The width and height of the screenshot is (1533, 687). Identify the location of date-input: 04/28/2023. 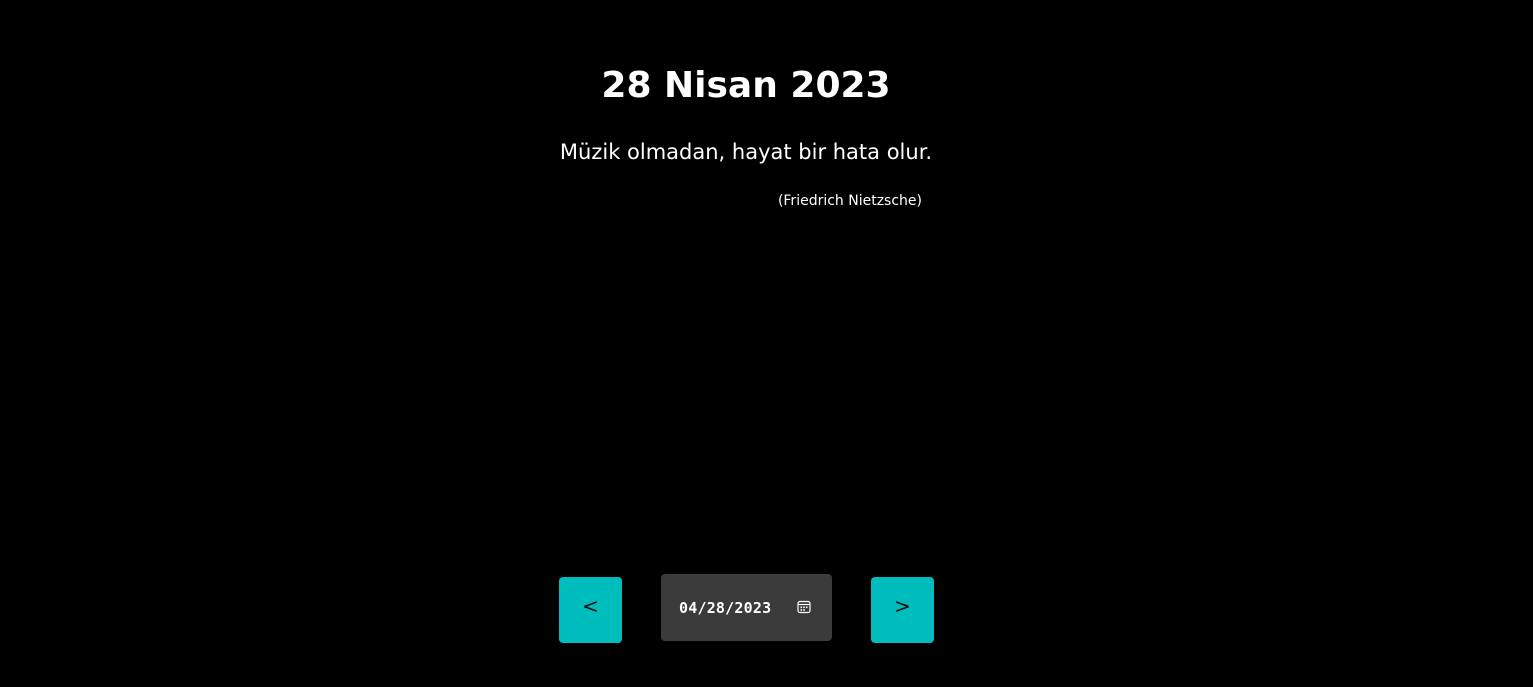
(746, 607).